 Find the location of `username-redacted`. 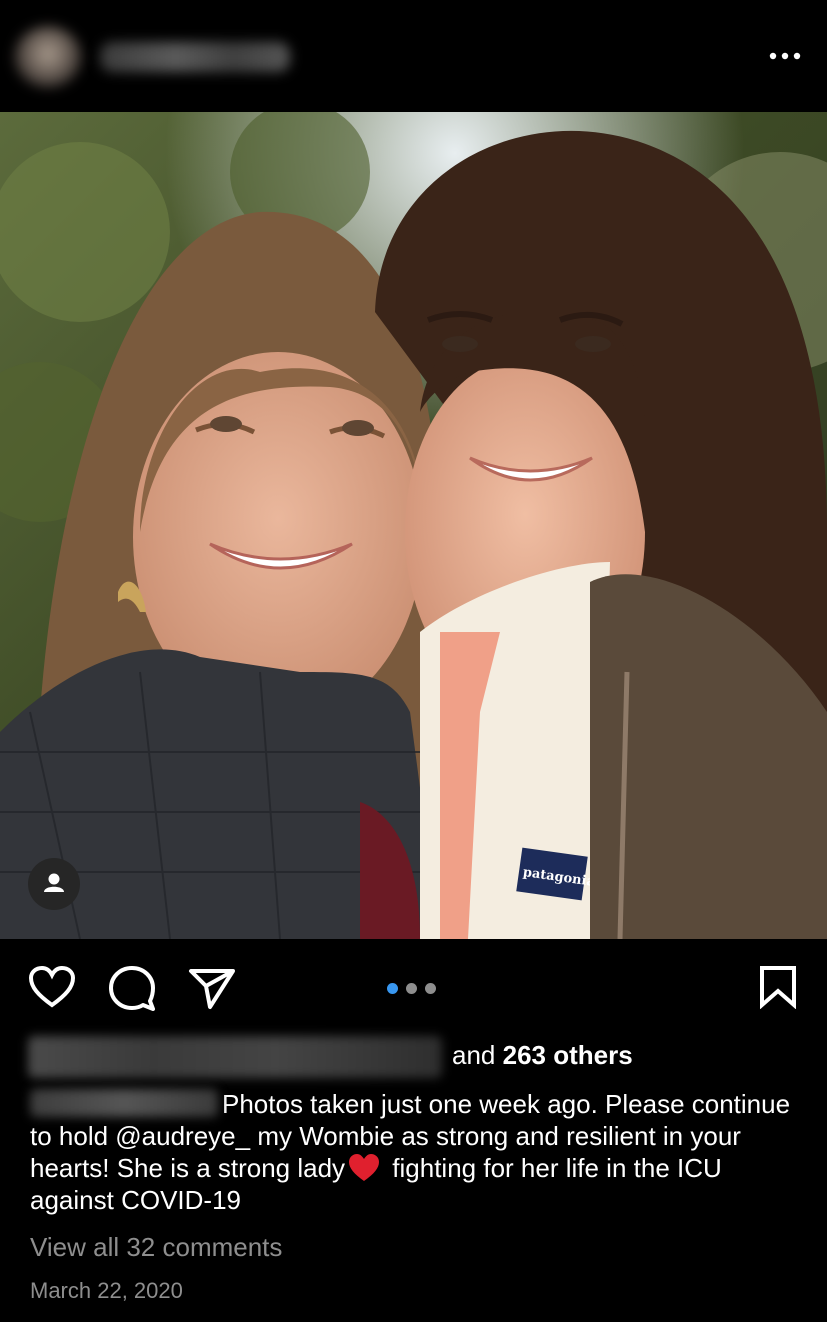

username-redacted is located at coordinates (195, 57).